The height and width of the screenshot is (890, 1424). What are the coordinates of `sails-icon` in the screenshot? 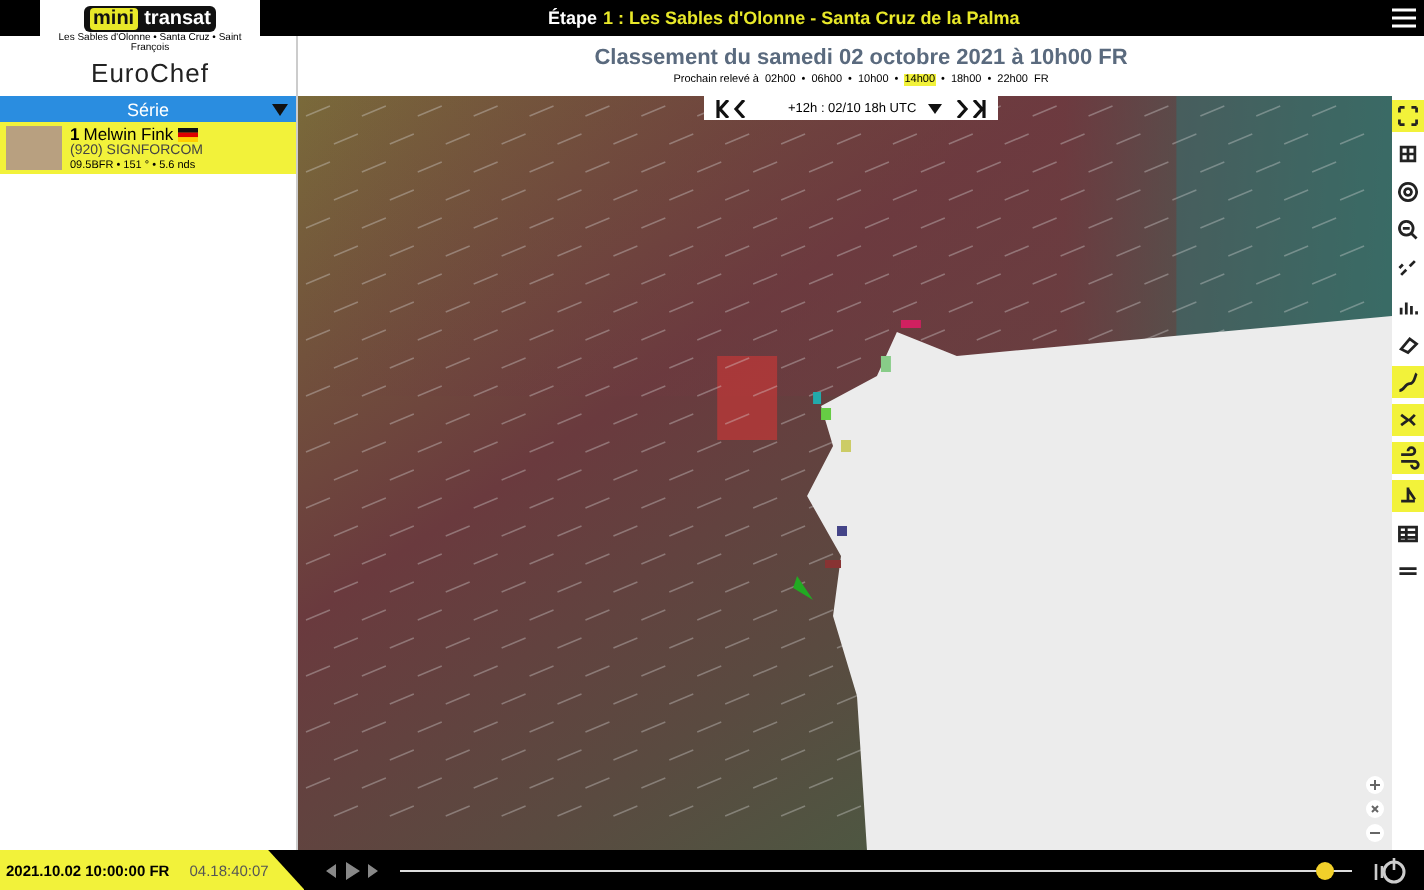 It's located at (1408, 496).